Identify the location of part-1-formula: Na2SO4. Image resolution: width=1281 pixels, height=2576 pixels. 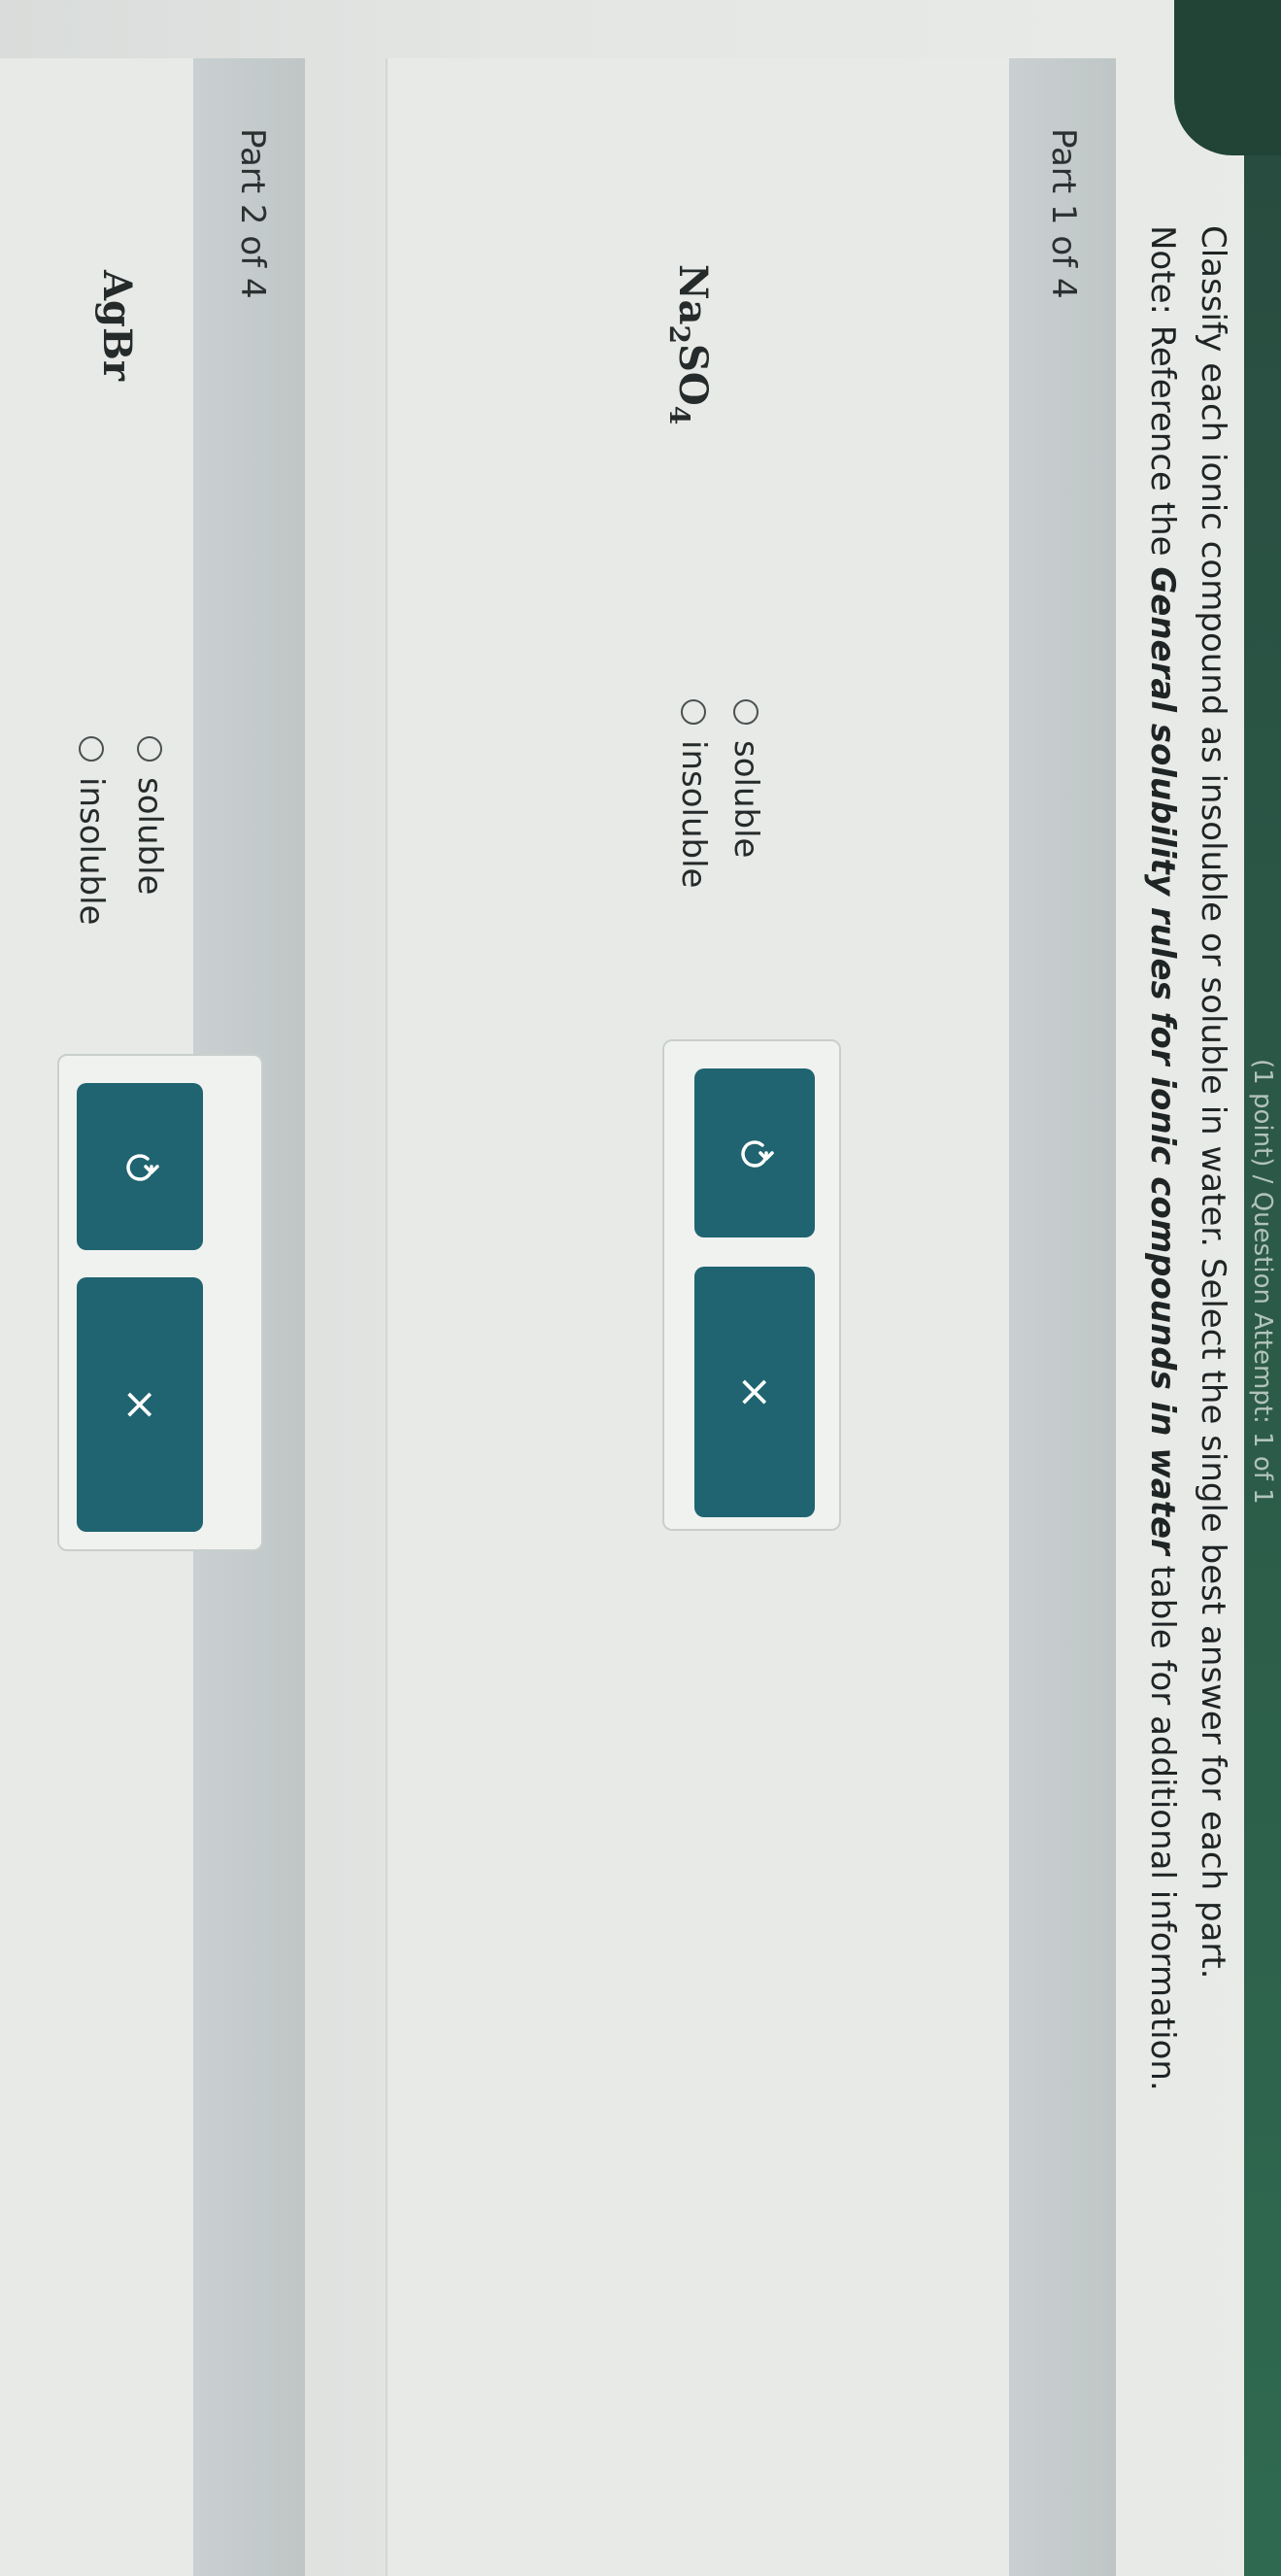
(689, 344).